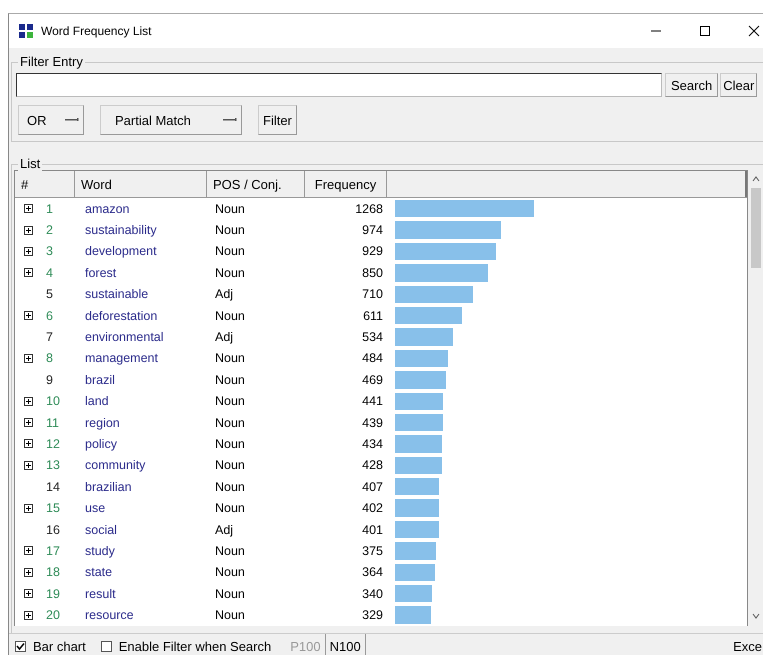  What do you see at coordinates (109, 615) in the screenshot?
I see `word-cell-text: resource` at bounding box center [109, 615].